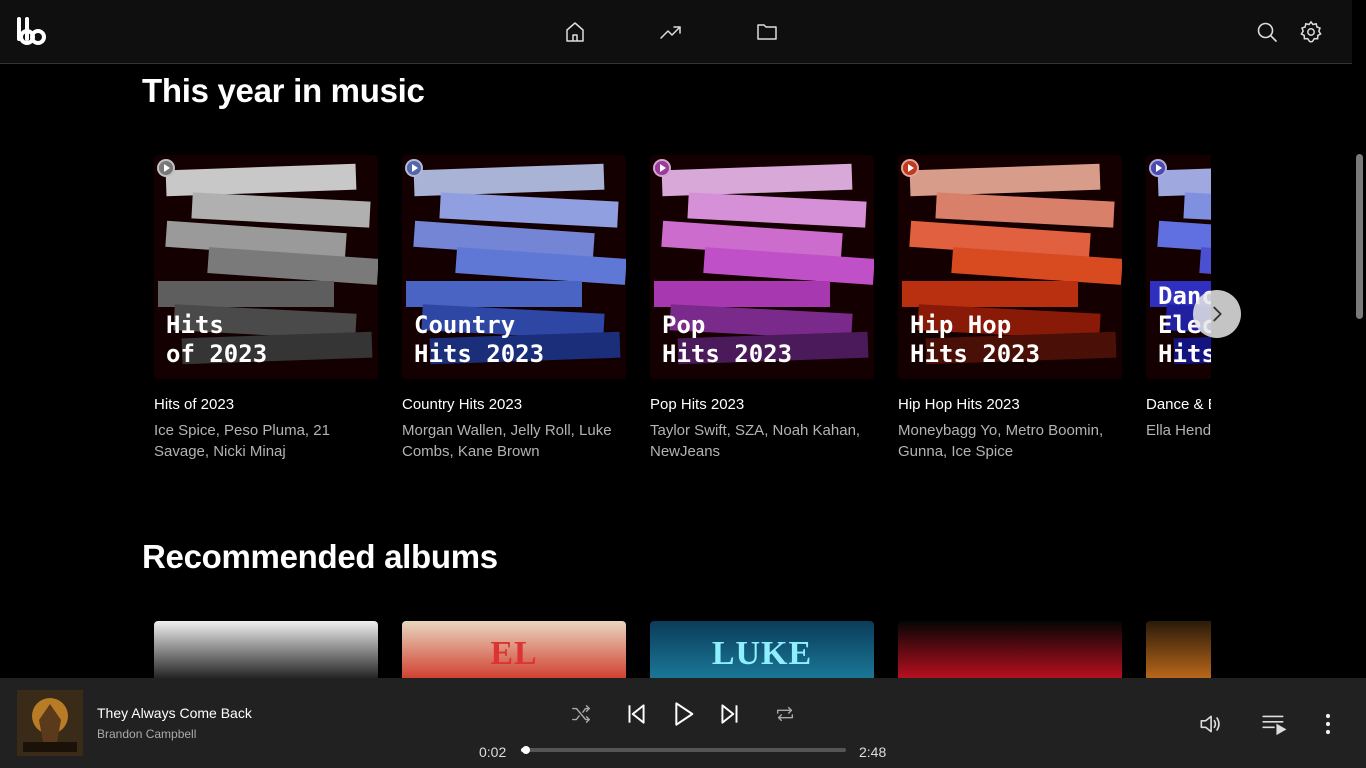 Image resolution: width=1366 pixels, height=768 pixels. I want to click on carousel-next-button, so click(1217, 314).